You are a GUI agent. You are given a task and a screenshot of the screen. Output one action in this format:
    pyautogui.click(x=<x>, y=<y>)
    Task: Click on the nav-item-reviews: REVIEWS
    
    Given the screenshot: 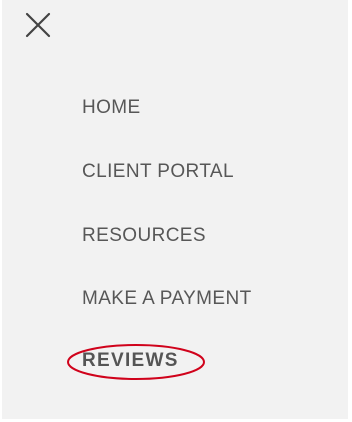 What is the action you would take?
    pyautogui.click(x=130, y=361)
    